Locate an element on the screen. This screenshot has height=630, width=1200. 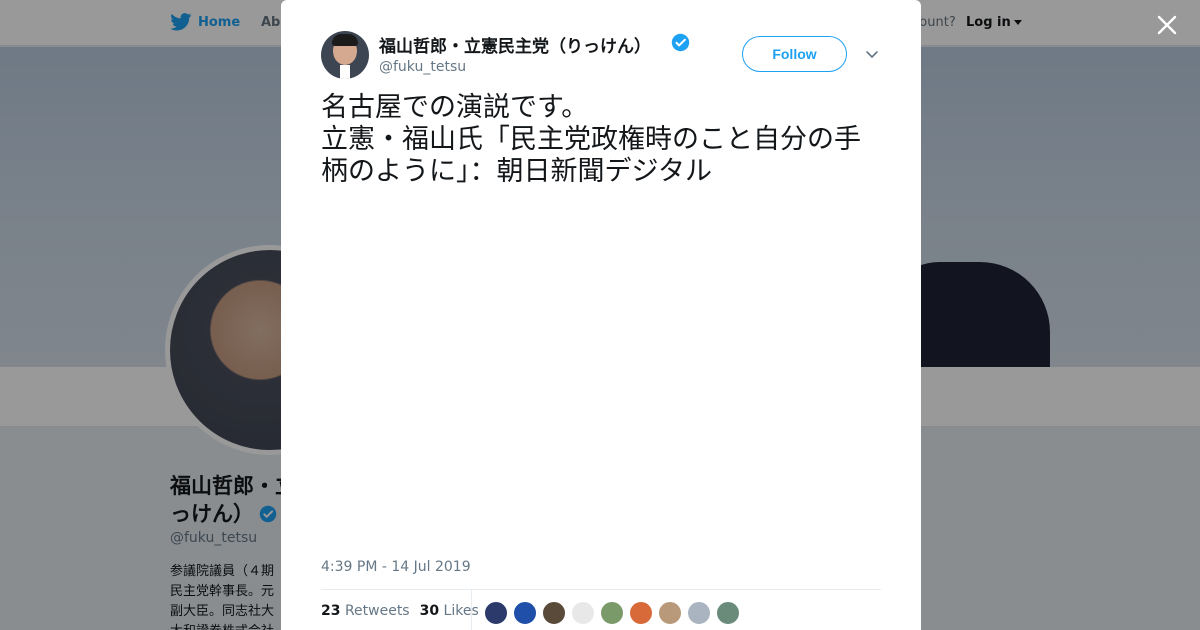
avatar-shirt is located at coordinates (345, 72).